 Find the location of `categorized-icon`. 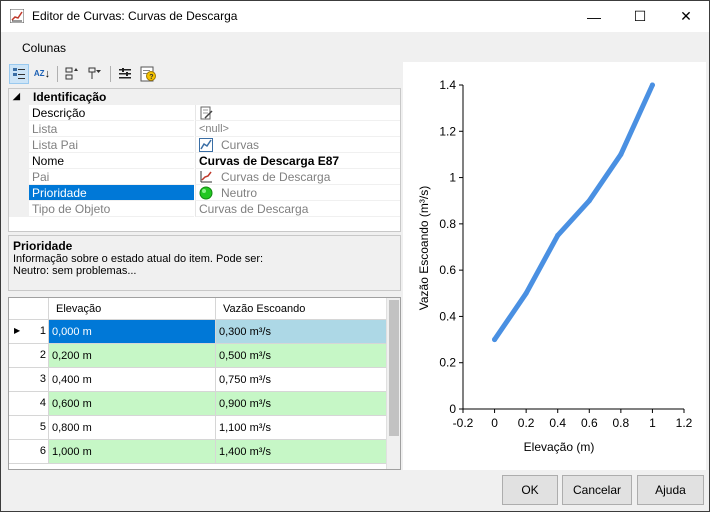

categorized-icon is located at coordinates (19, 74).